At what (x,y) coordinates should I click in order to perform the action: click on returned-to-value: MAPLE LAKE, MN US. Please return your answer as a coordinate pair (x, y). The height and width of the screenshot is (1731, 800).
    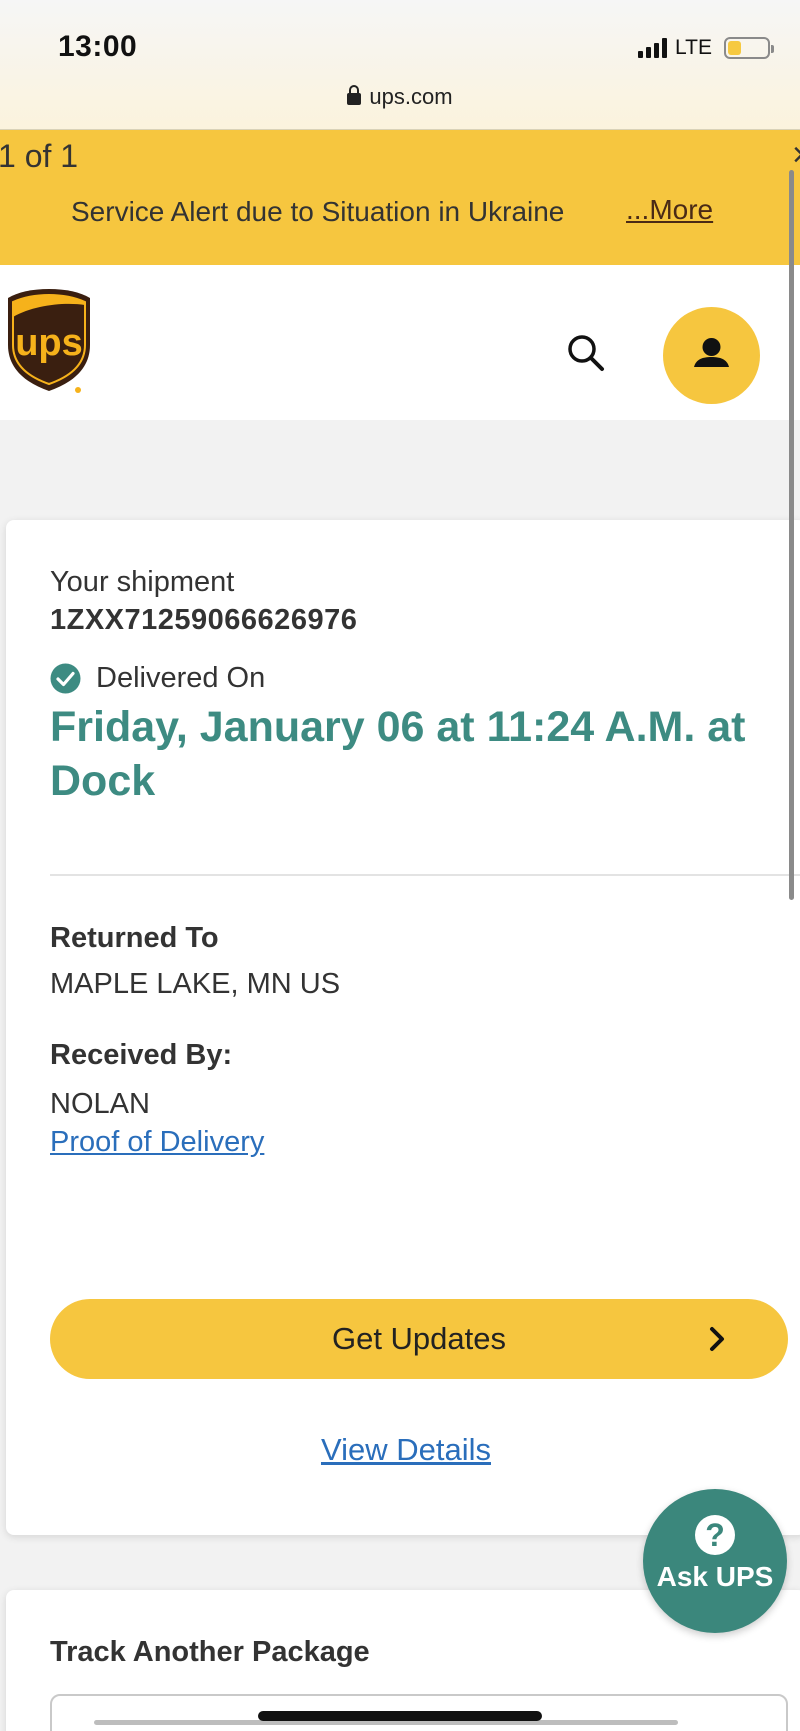
    Looking at the image, I should click on (195, 984).